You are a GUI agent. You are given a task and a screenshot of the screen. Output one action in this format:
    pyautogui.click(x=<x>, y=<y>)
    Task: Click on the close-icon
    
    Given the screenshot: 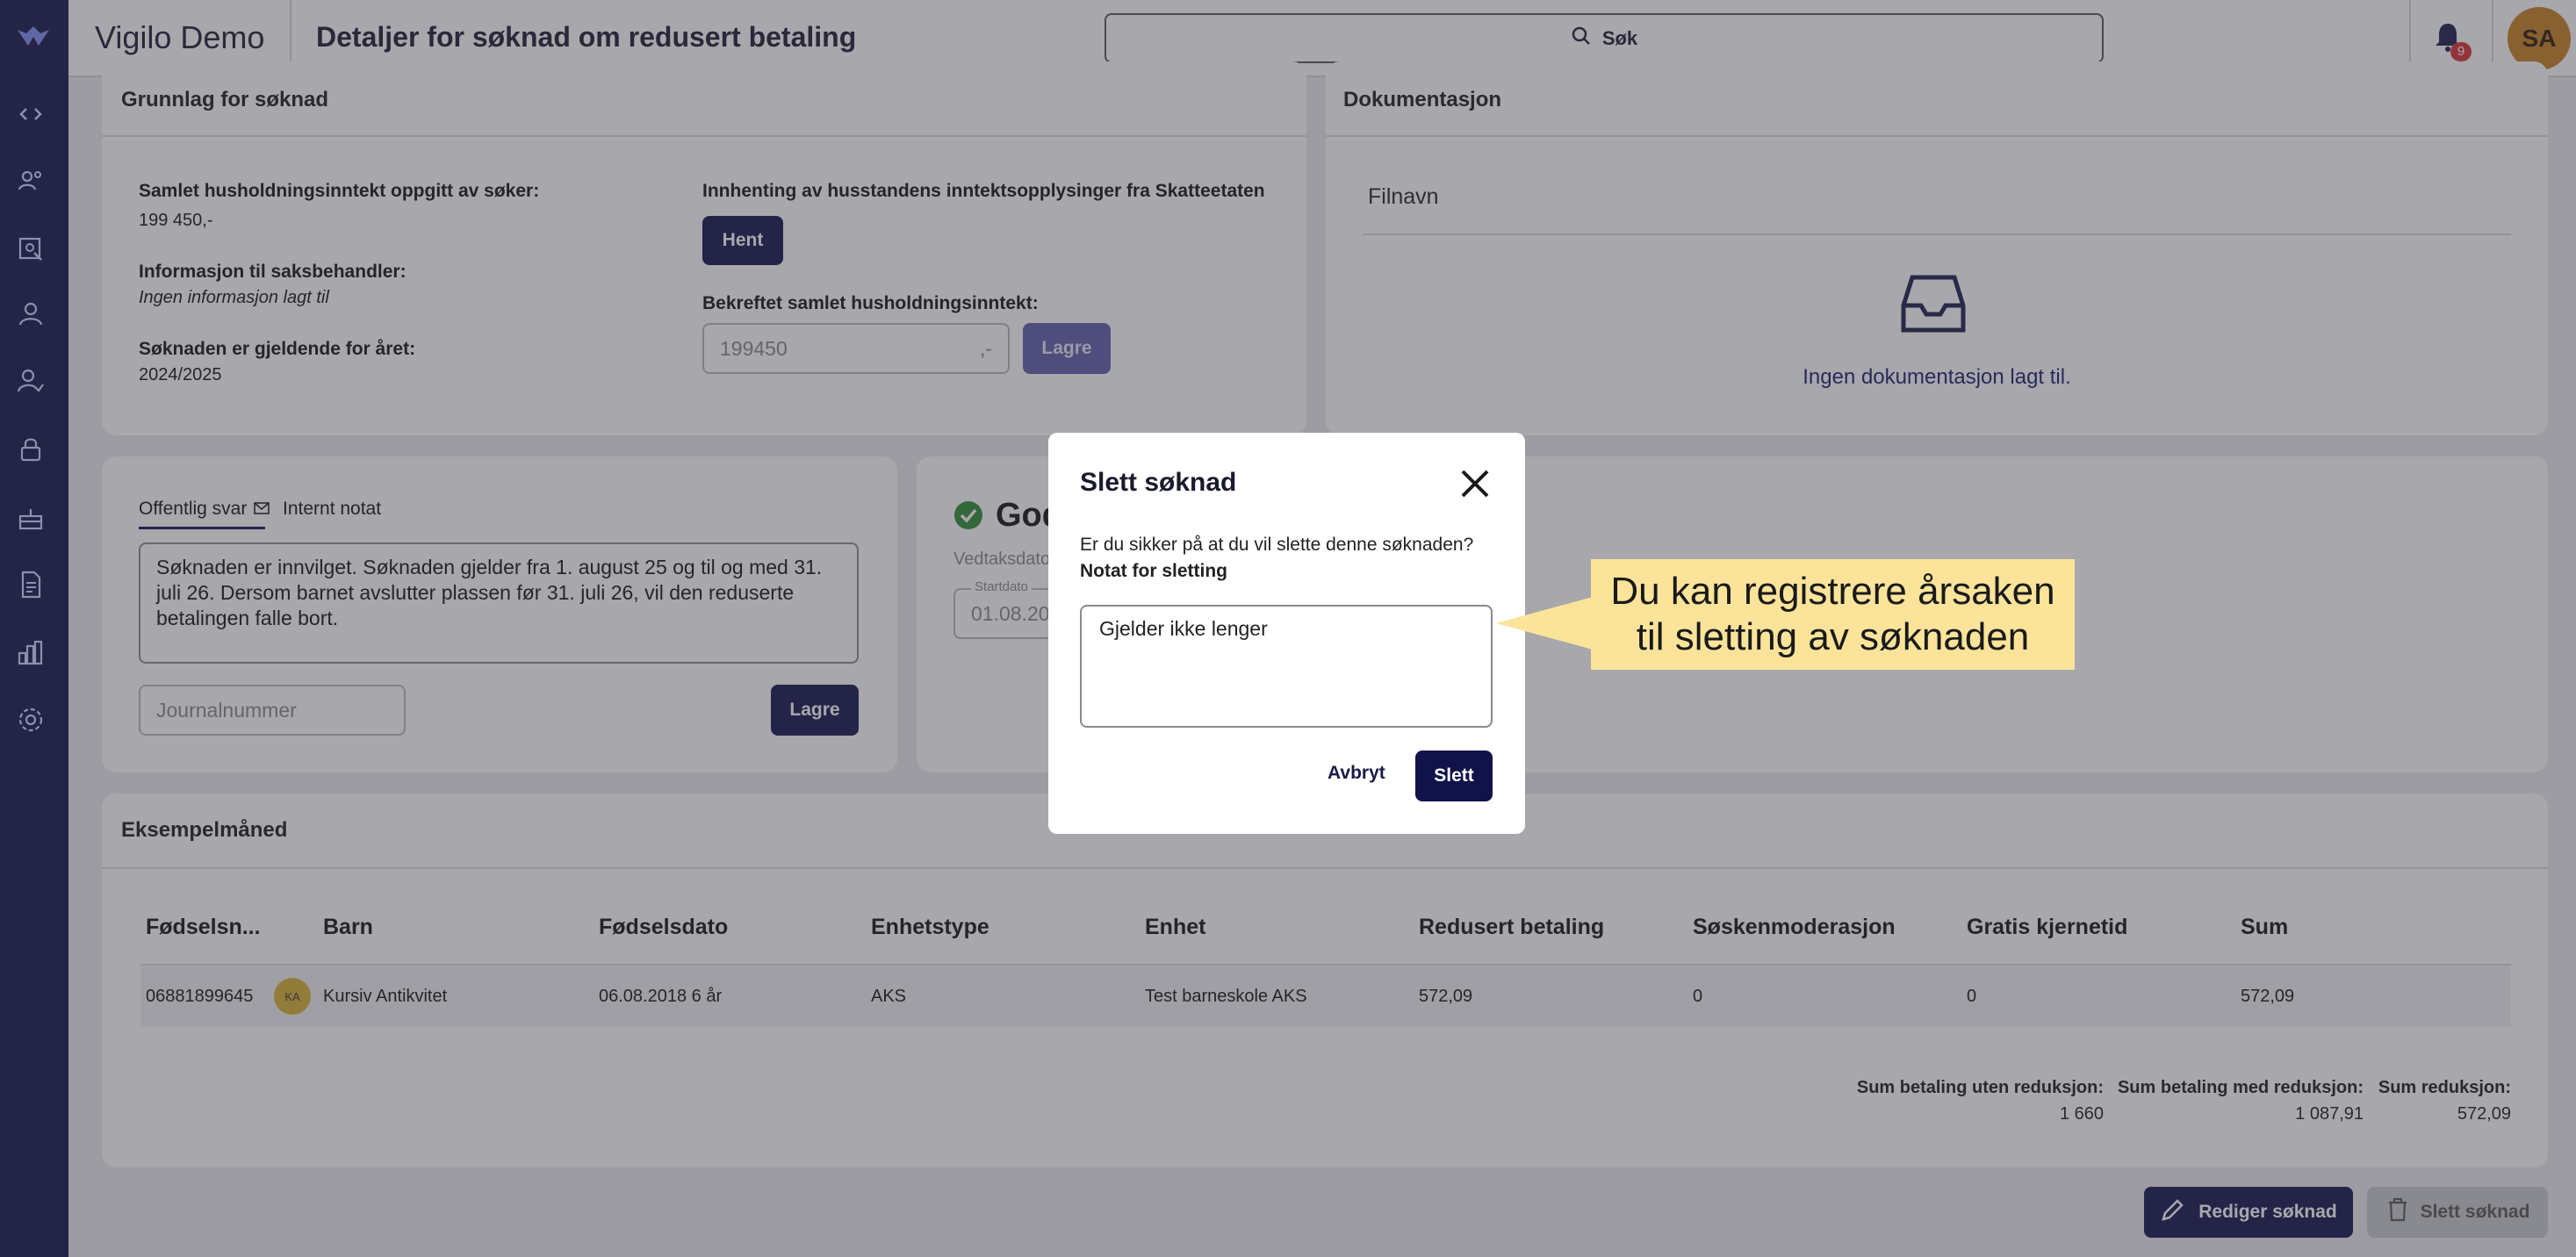 What is the action you would take?
    pyautogui.click(x=1475, y=483)
    